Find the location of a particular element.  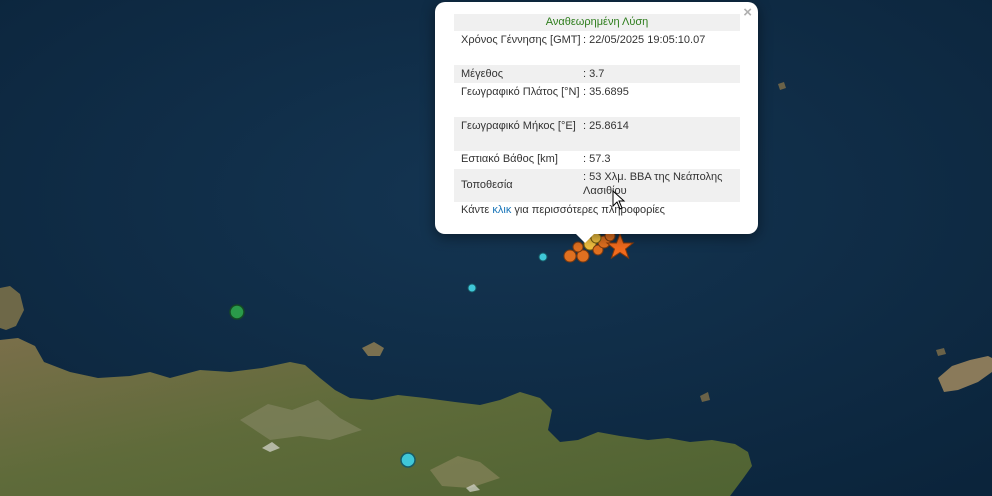

earthquake-marker-green is located at coordinates (237, 312).